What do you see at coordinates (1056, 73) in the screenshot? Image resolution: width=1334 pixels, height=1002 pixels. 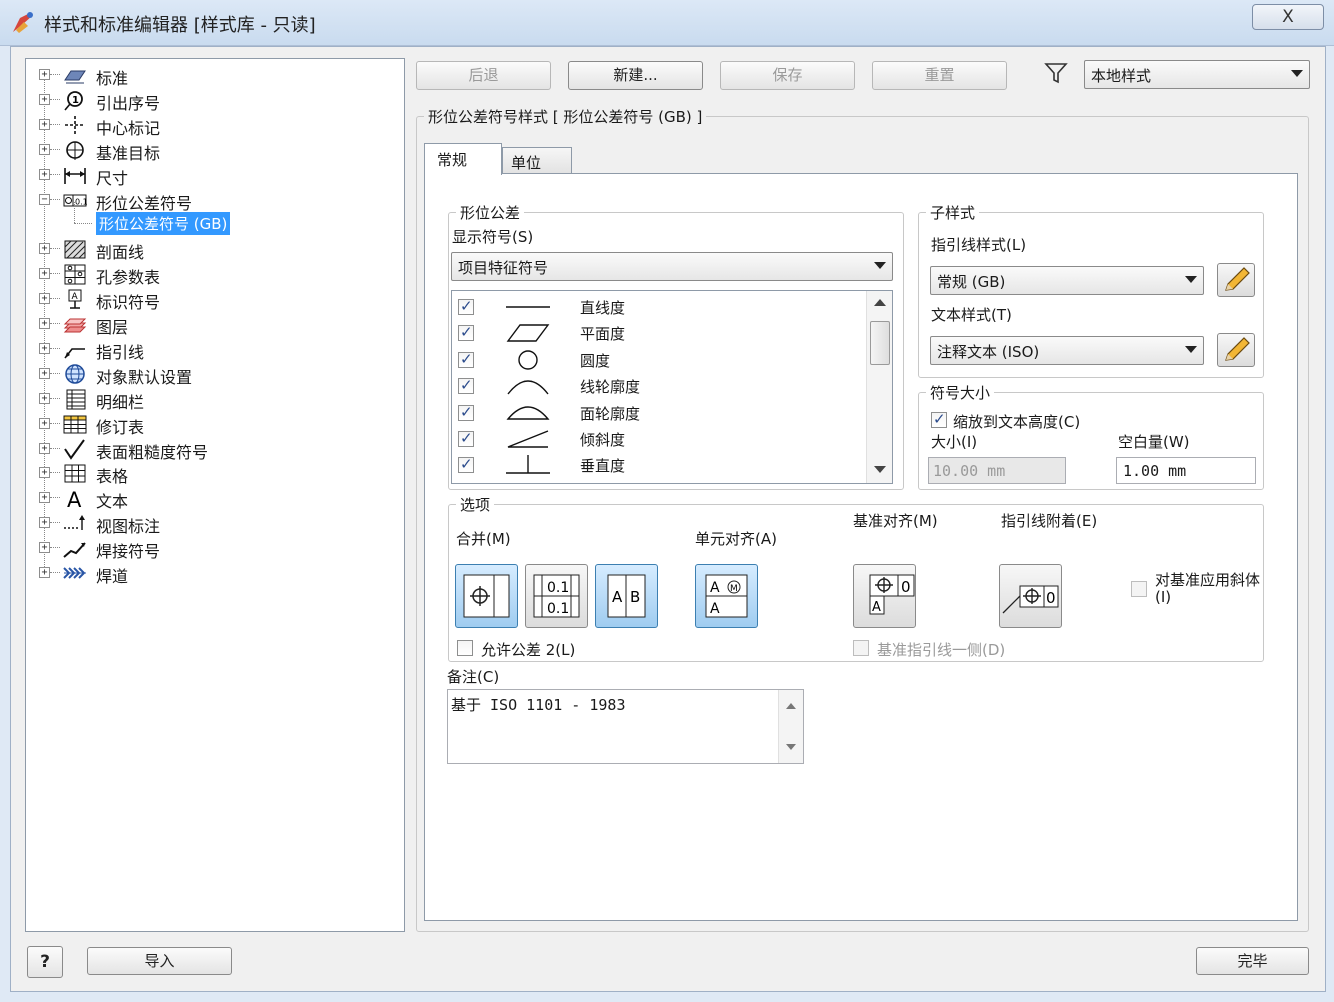 I see `filter-icon` at bounding box center [1056, 73].